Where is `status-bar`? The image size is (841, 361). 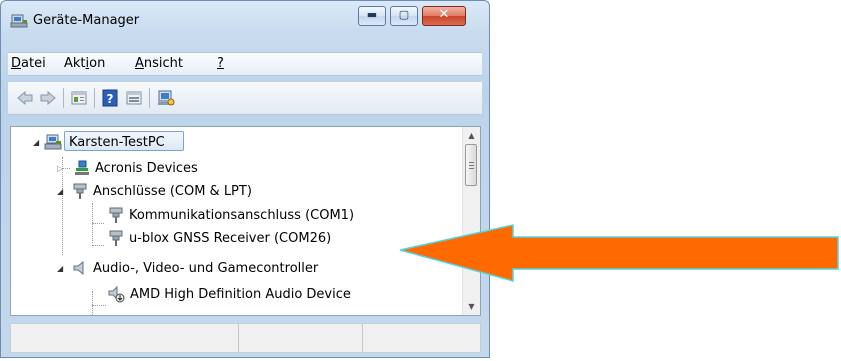 status-bar is located at coordinates (245, 338).